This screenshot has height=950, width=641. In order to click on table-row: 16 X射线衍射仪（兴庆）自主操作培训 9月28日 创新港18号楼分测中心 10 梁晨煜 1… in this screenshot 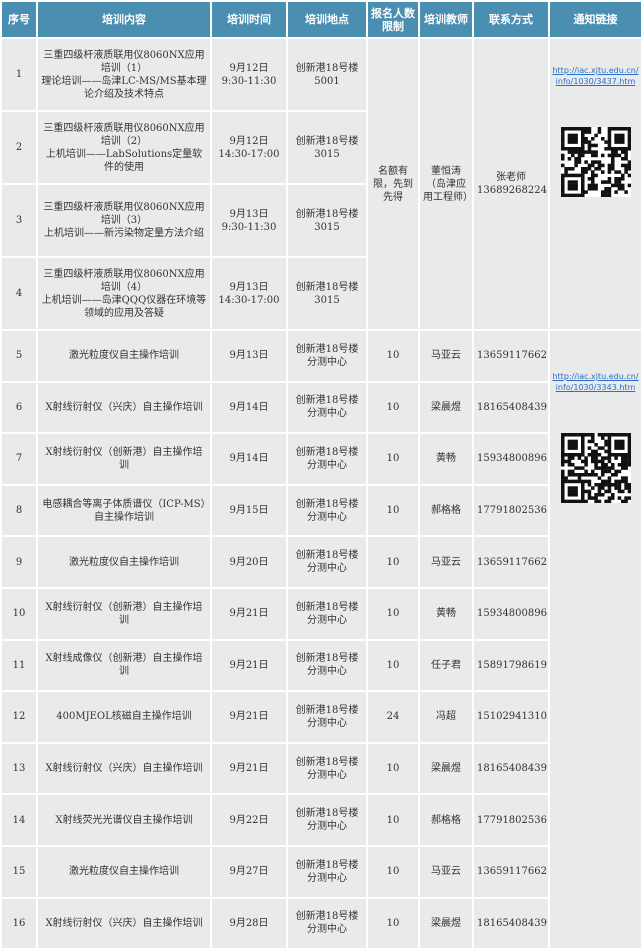, I will do `click(320, 923)`.